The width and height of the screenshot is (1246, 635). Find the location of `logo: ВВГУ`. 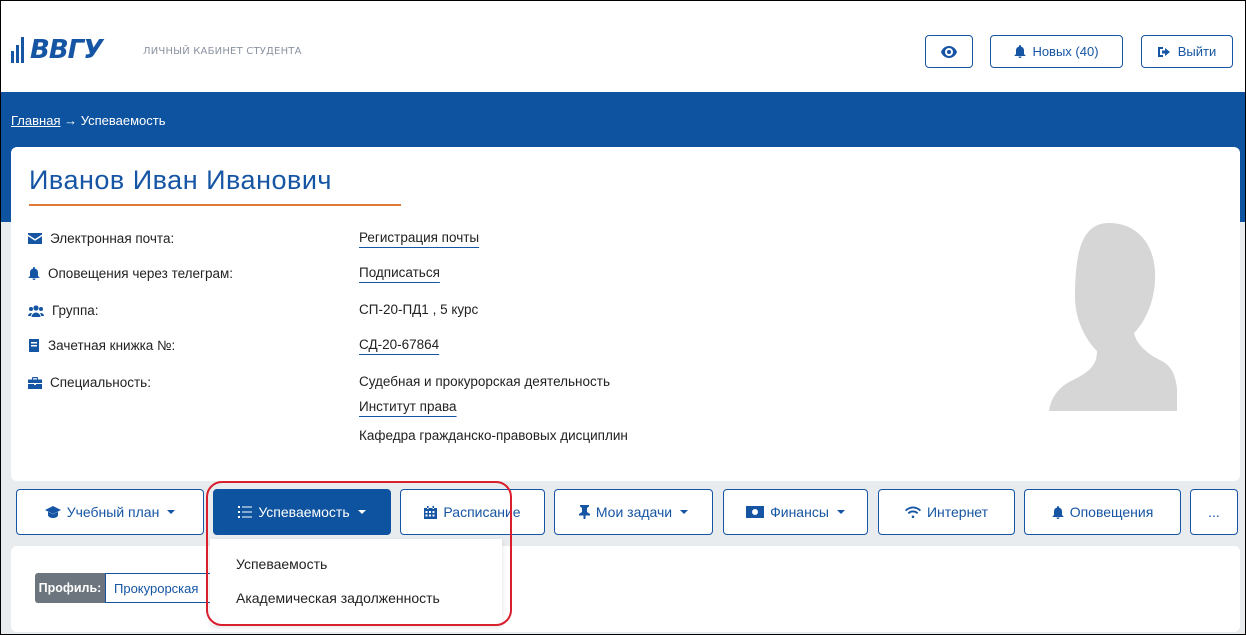

logo: ВВГУ is located at coordinates (57, 50).